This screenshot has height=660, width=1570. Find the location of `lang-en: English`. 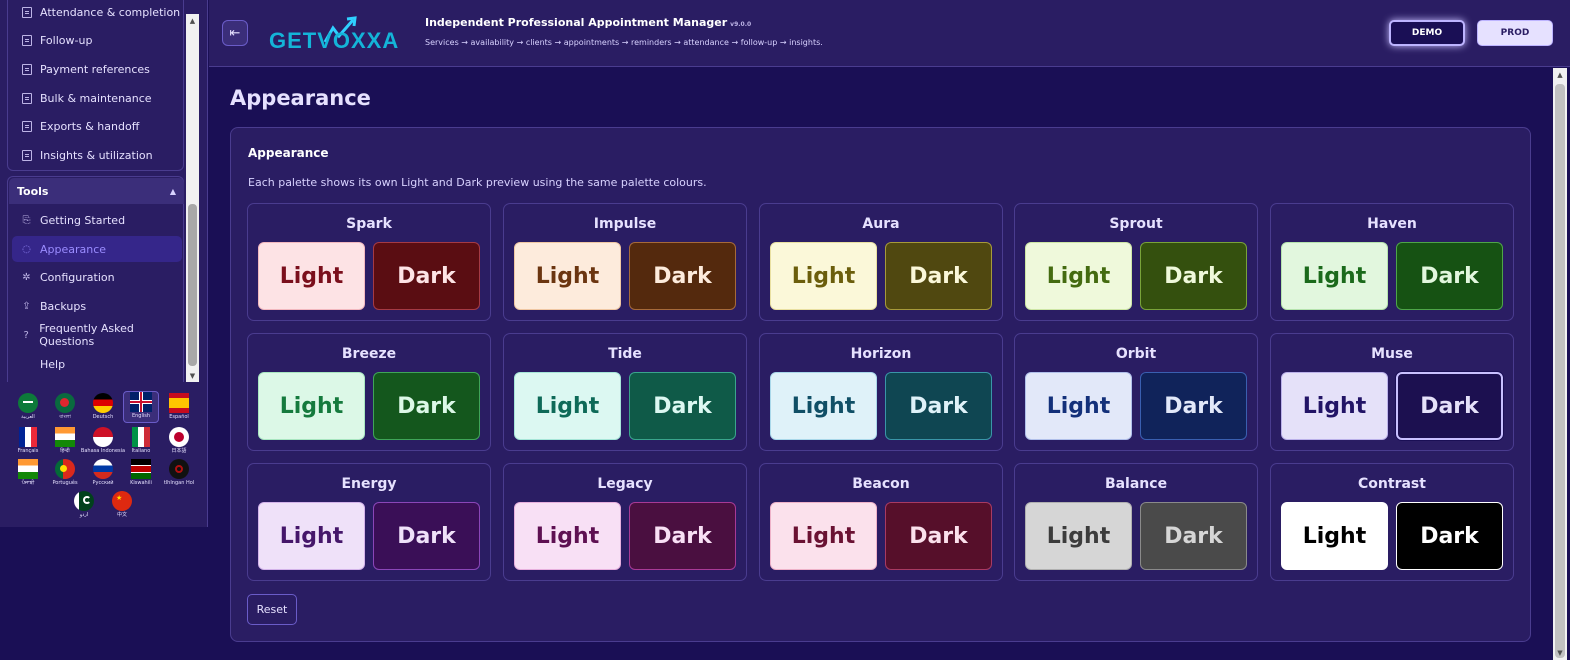

lang-en: English is located at coordinates (141, 407).